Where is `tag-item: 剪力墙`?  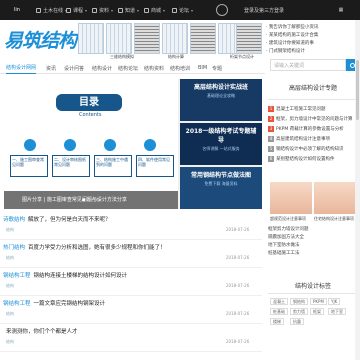
tag-item: 剪力墙 is located at coordinates (299, 311).